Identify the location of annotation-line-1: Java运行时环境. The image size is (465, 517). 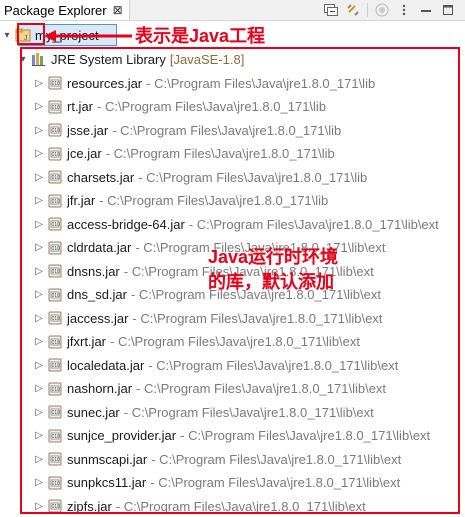
(273, 257).